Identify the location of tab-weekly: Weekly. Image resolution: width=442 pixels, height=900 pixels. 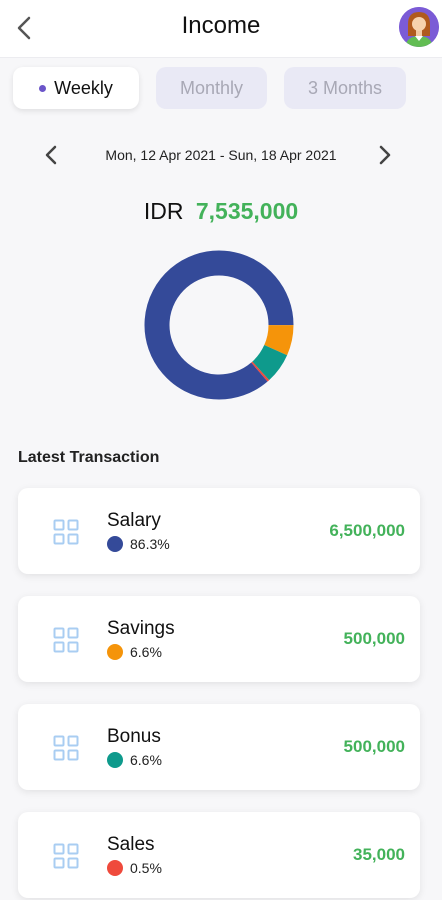
(76, 88).